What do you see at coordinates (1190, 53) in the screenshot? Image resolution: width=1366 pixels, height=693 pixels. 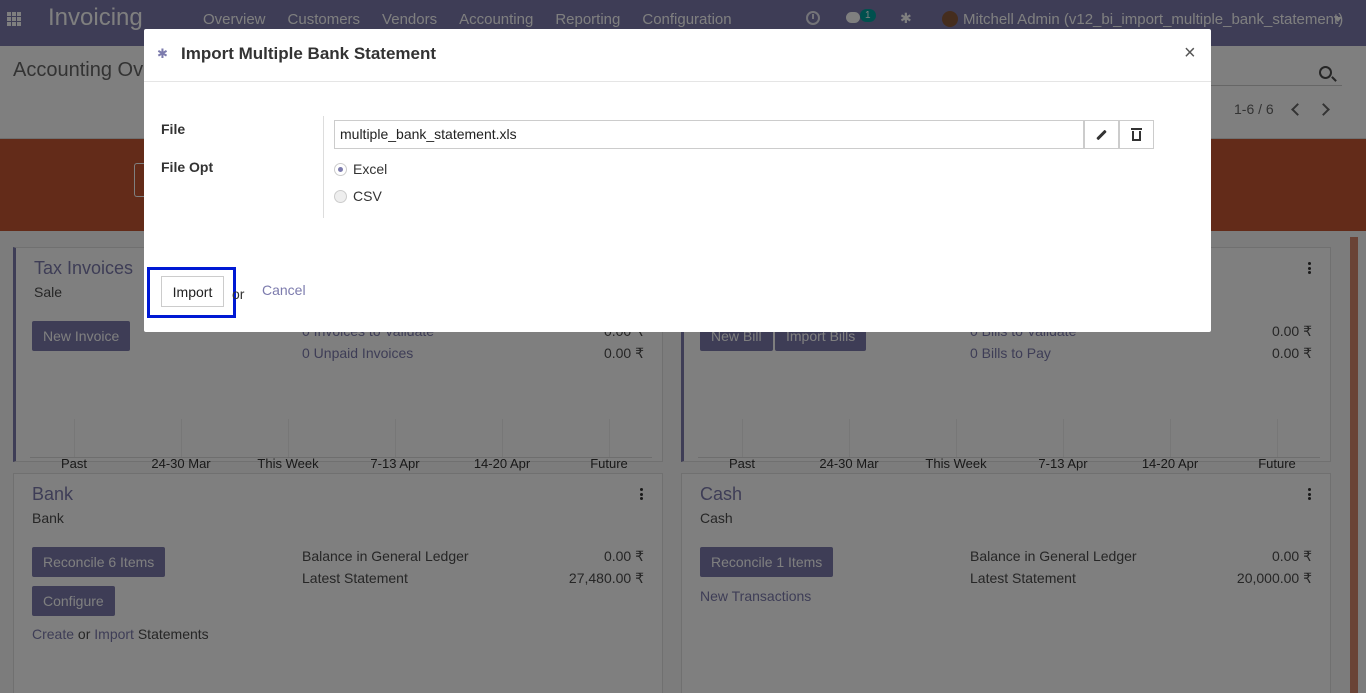 I see `close-icon: ×` at bounding box center [1190, 53].